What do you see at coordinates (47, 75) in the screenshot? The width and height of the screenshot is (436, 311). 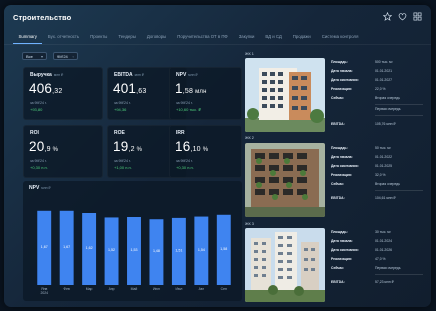 I see `kpi-name: Выручка млн ₽` at bounding box center [47, 75].